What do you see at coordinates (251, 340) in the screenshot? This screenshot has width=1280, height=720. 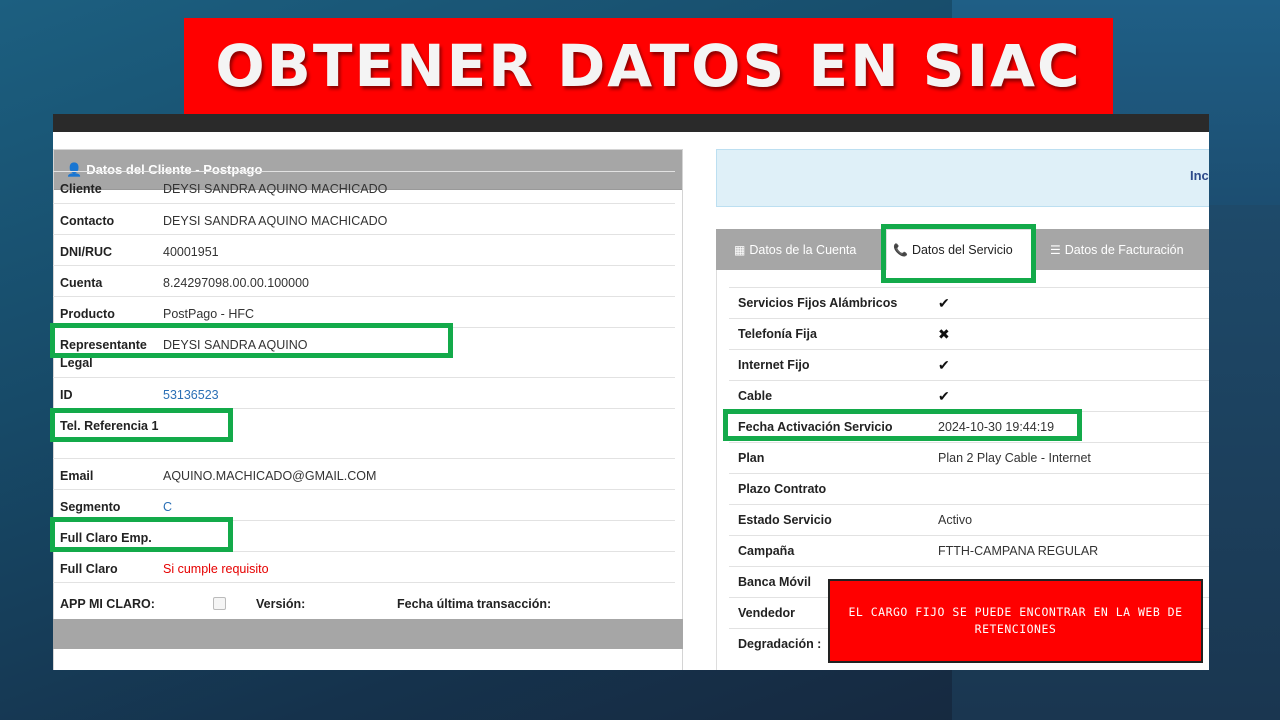 I see `highlight-producto` at bounding box center [251, 340].